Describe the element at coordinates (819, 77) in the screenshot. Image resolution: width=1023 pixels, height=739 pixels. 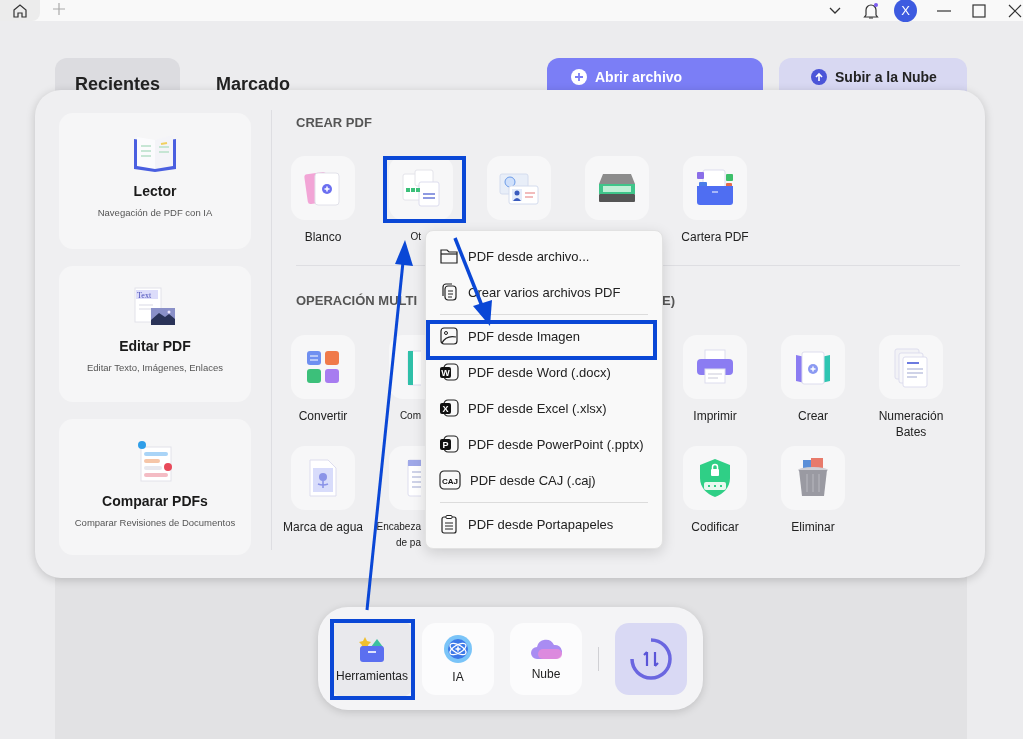
I see `upload-icon` at that location.